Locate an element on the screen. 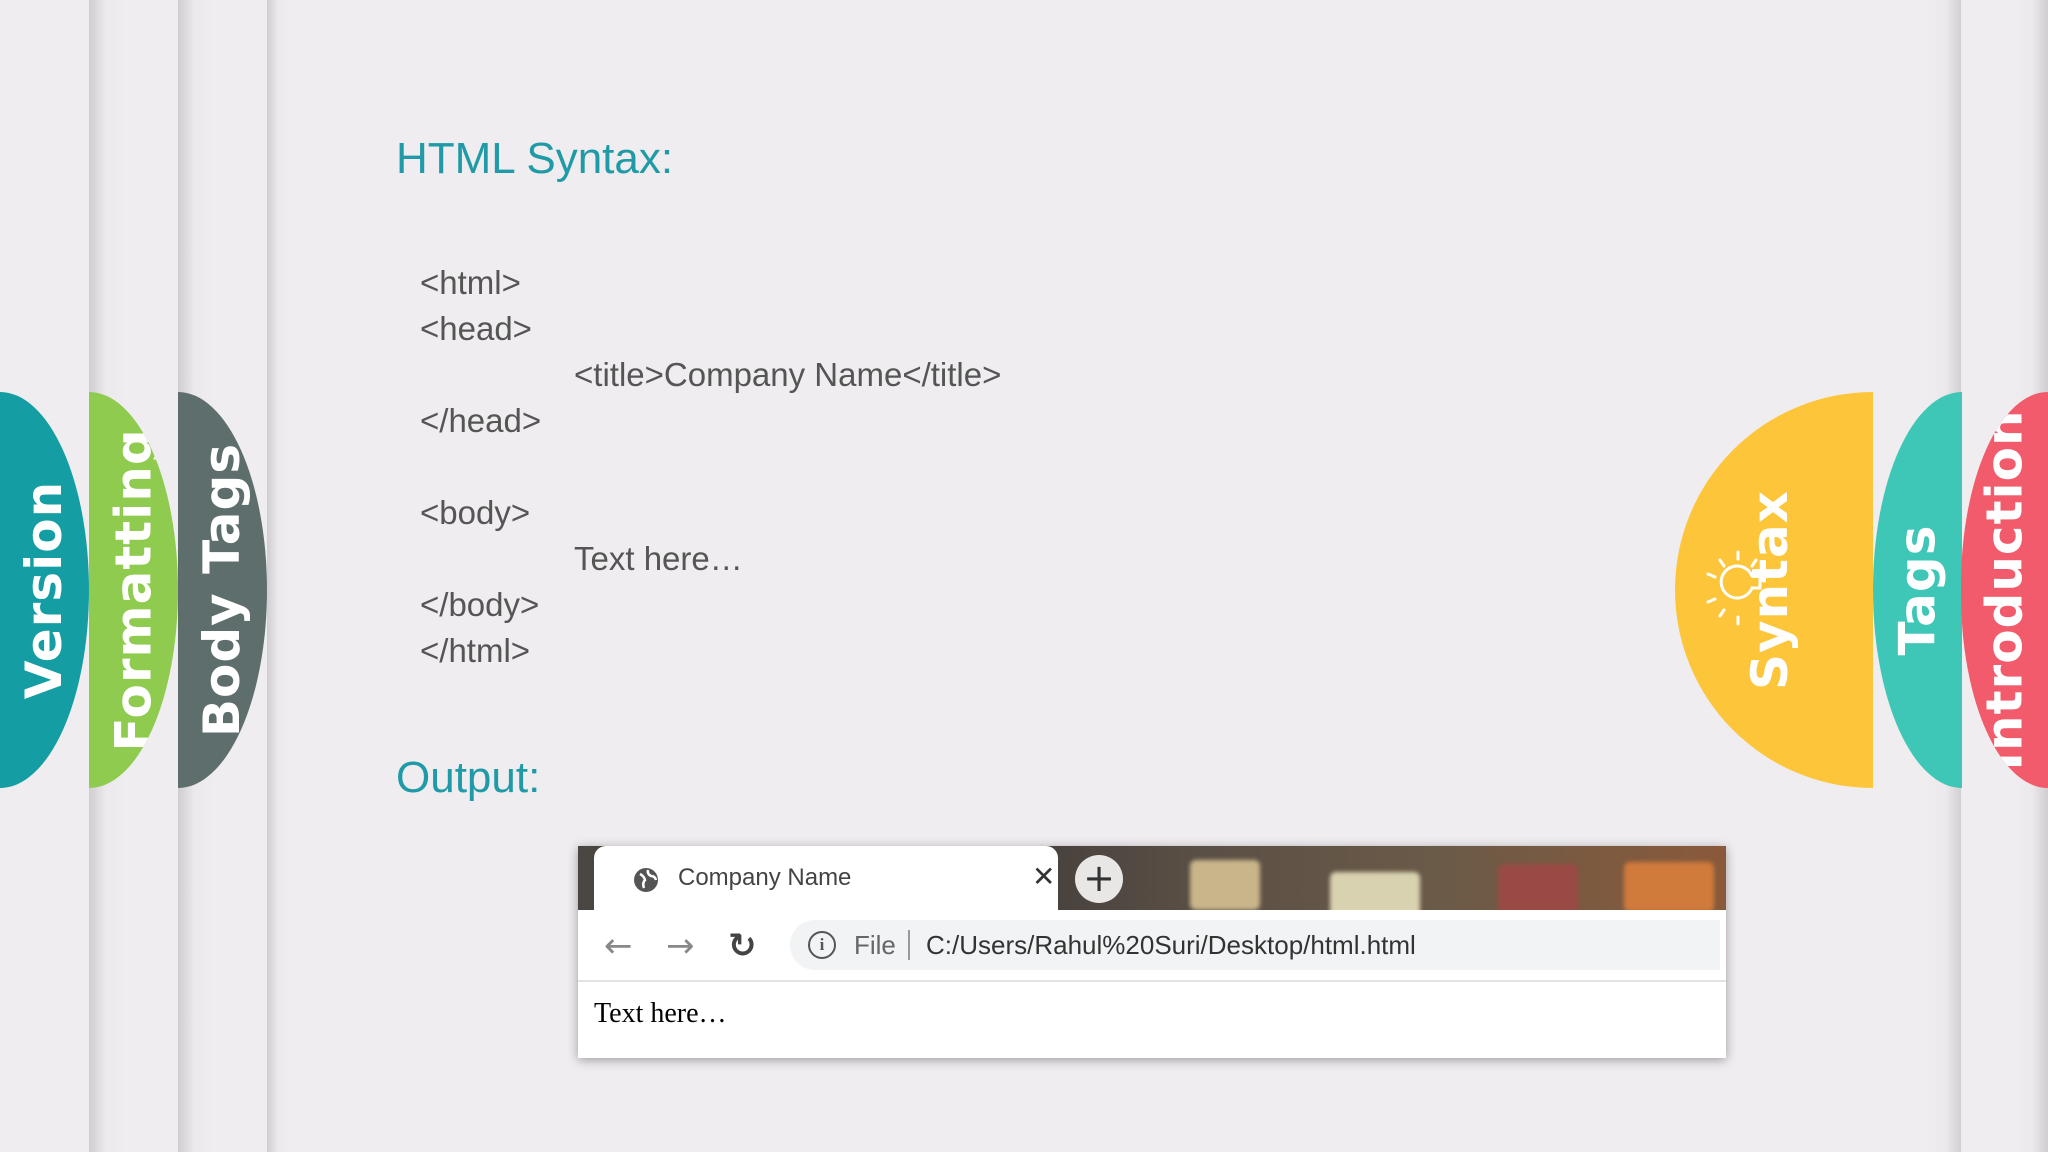 The height and width of the screenshot is (1152, 2048). close-icon: ✕ is located at coordinates (1043, 876).